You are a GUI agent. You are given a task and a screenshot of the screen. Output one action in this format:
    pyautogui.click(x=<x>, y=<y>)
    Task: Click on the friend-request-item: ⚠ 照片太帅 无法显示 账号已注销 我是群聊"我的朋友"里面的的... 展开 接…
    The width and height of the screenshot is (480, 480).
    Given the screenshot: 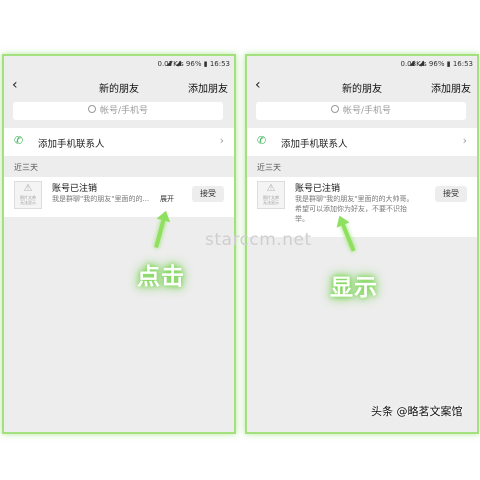 What is the action you would take?
    pyautogui.click(x=119, y=197)
    